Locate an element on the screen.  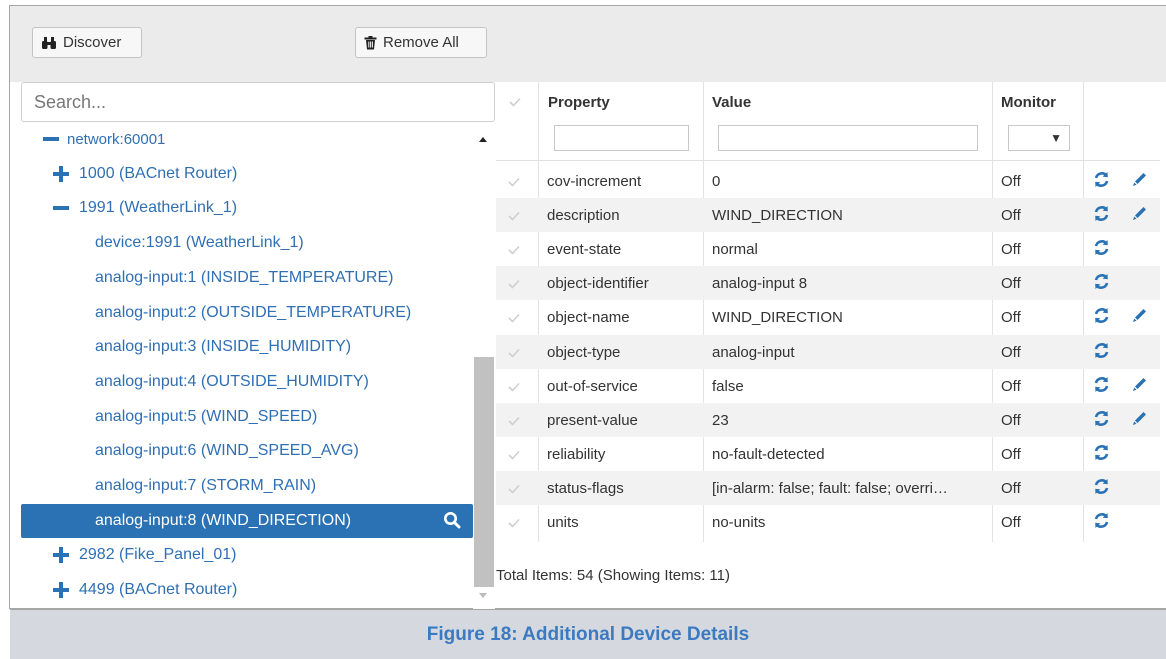
figure-caption: Figure 18: Additional Device Details is located at coordinates (588, 634).